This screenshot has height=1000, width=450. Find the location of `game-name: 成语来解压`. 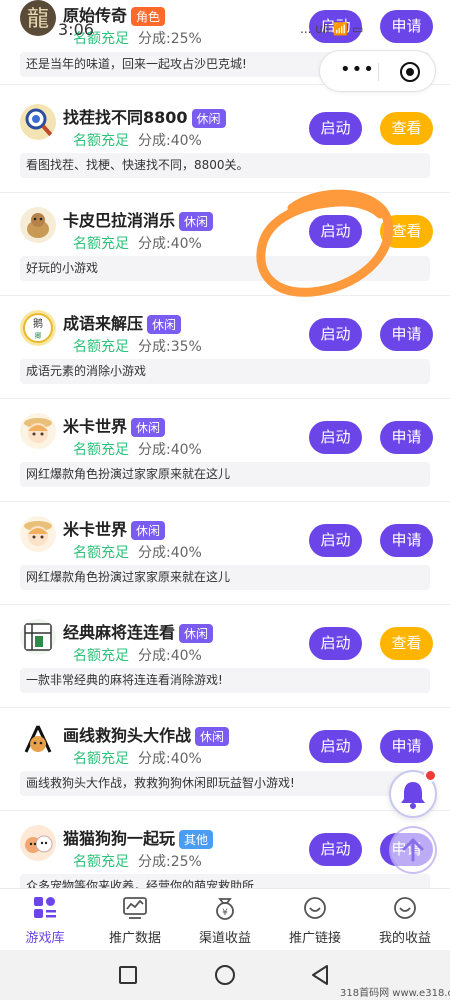

game-name: 成语来解压 is located at coordinates (103, 323).